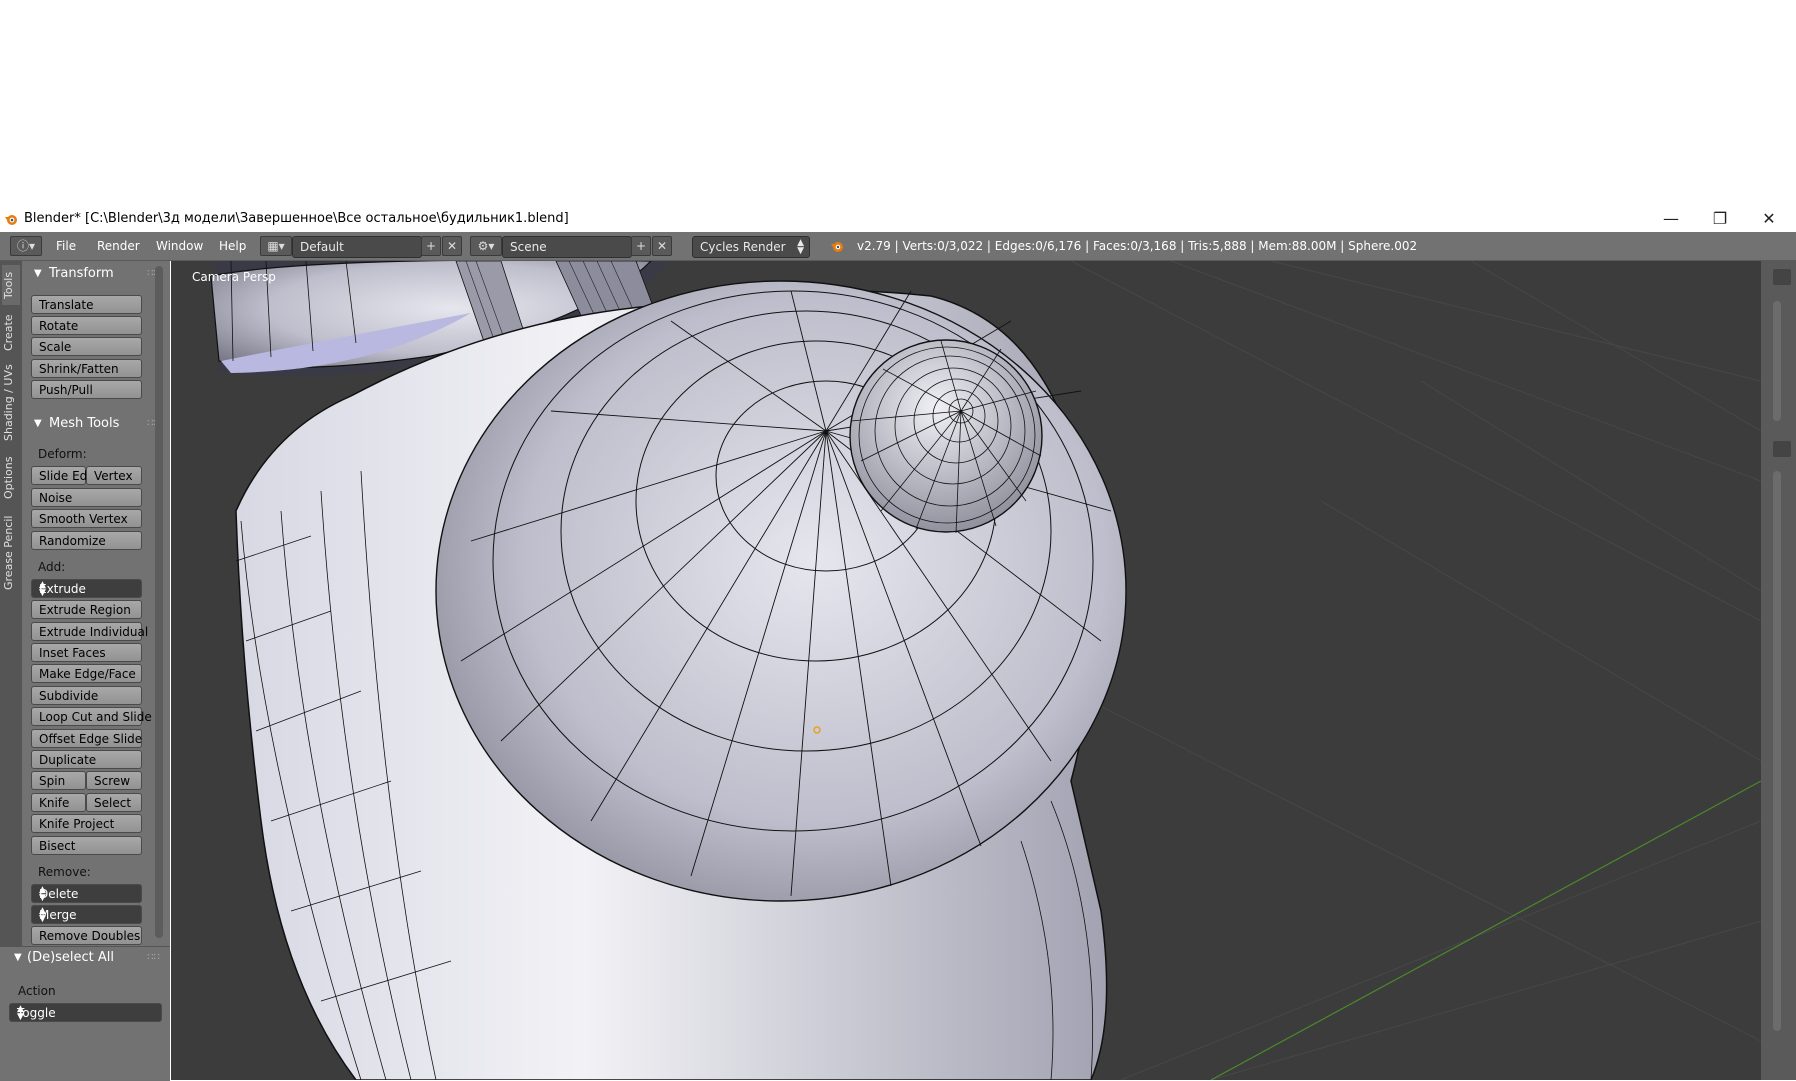 This screenshot has height=1081, width=1796. I want to click on render-engine-selector: Cycles Render ▲ ▼, so click(751, 247).